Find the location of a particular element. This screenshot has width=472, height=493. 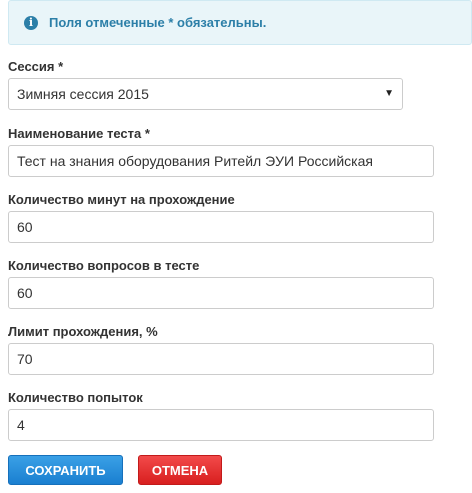

info-icon: i is located at coordinates (31, 22).